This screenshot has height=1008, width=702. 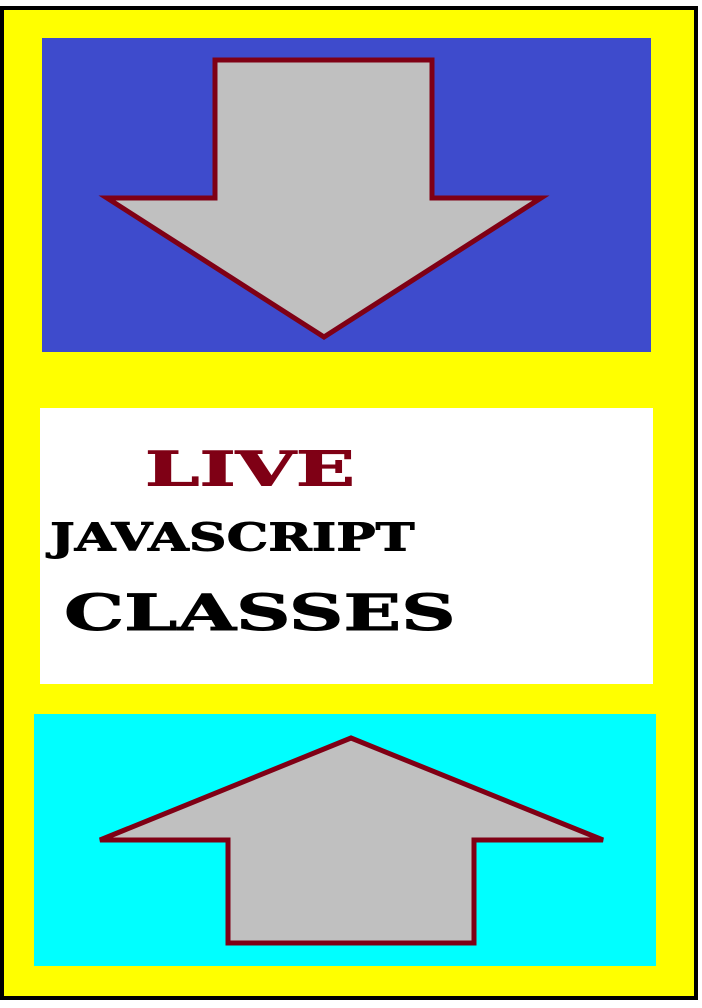 What do you see at coordinates (232, 538) in the screenshot?
I see `title-javascript: JAVASCRIPT` at bounding box center [232, 538].